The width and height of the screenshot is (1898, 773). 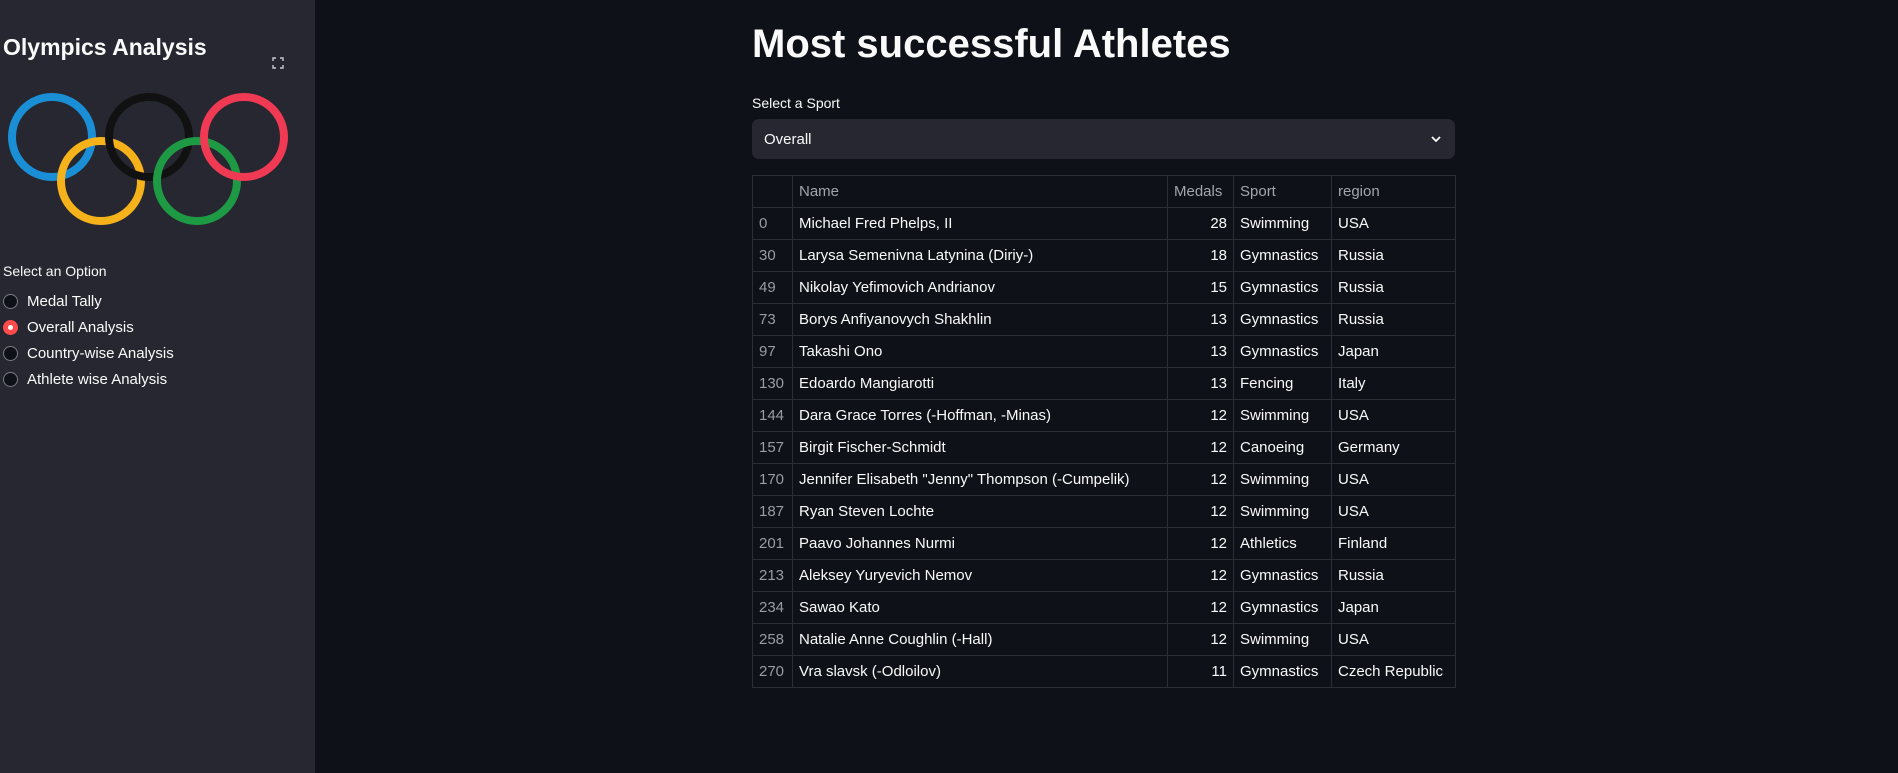 I want to click on radio-overall-analysis: Overall Analysis, so click(x=88, y=327).